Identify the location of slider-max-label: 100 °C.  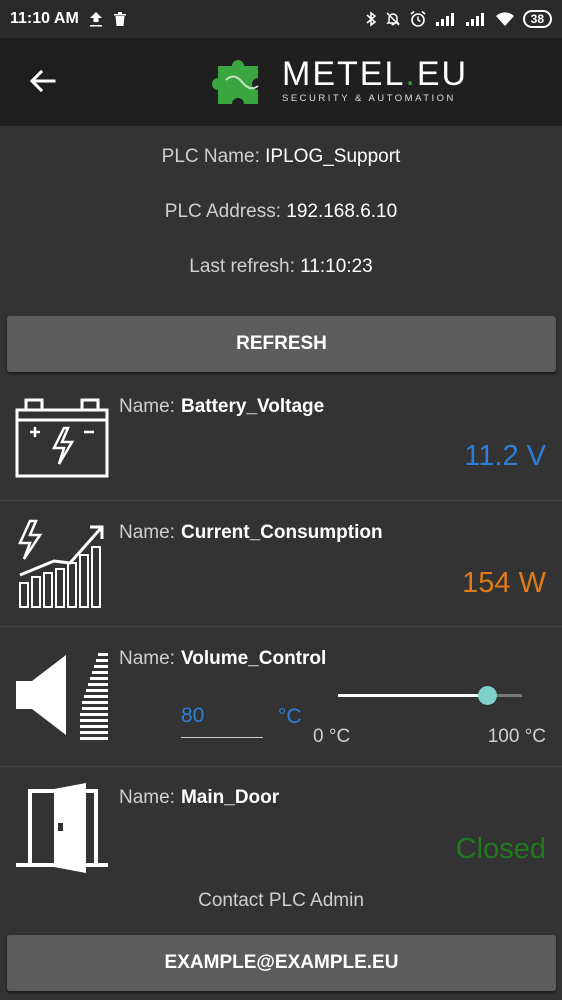
(516, 736).